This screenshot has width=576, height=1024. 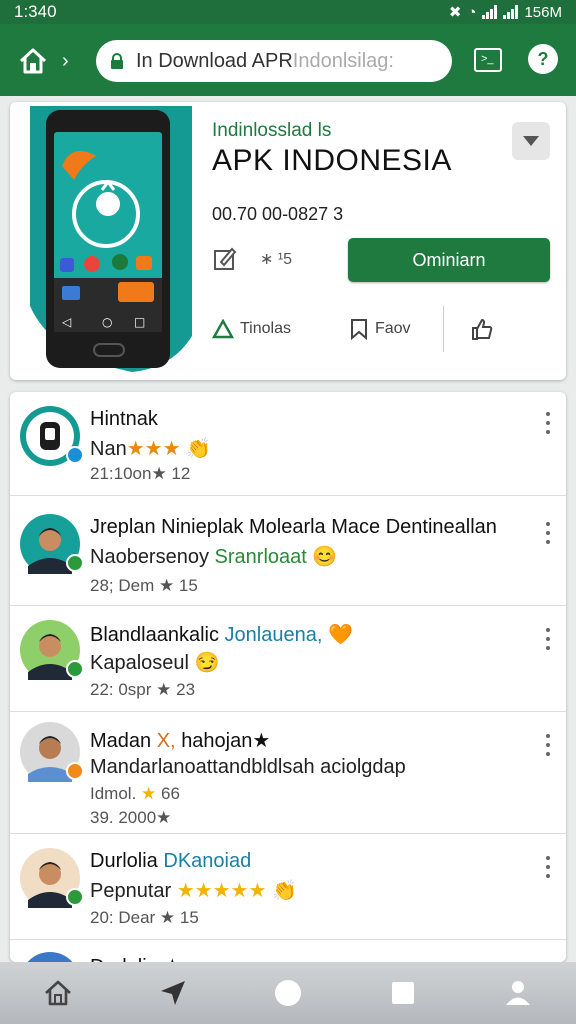 I want to click on emoji-icon: 😏, so click(x=207, y=663).